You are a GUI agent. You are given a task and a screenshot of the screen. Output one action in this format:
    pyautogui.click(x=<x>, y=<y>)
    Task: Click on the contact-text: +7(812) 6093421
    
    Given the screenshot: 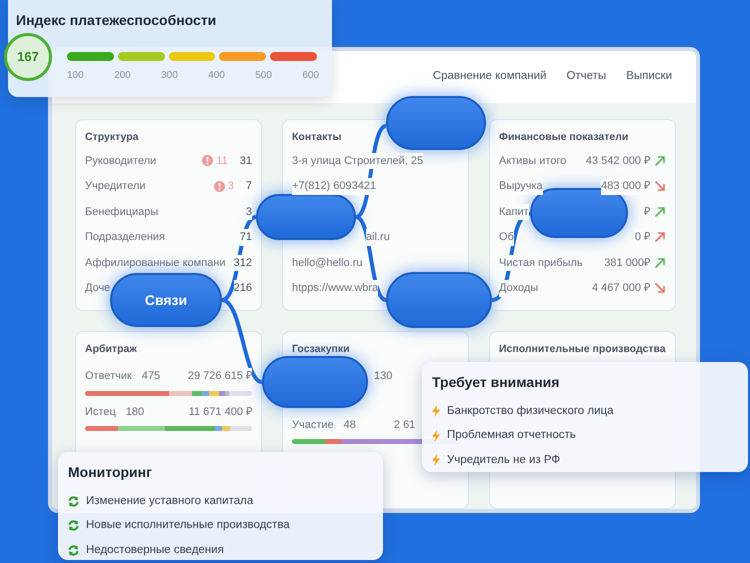 What is the action you would take?
    pyautogui.click(x=334, y=186)
    